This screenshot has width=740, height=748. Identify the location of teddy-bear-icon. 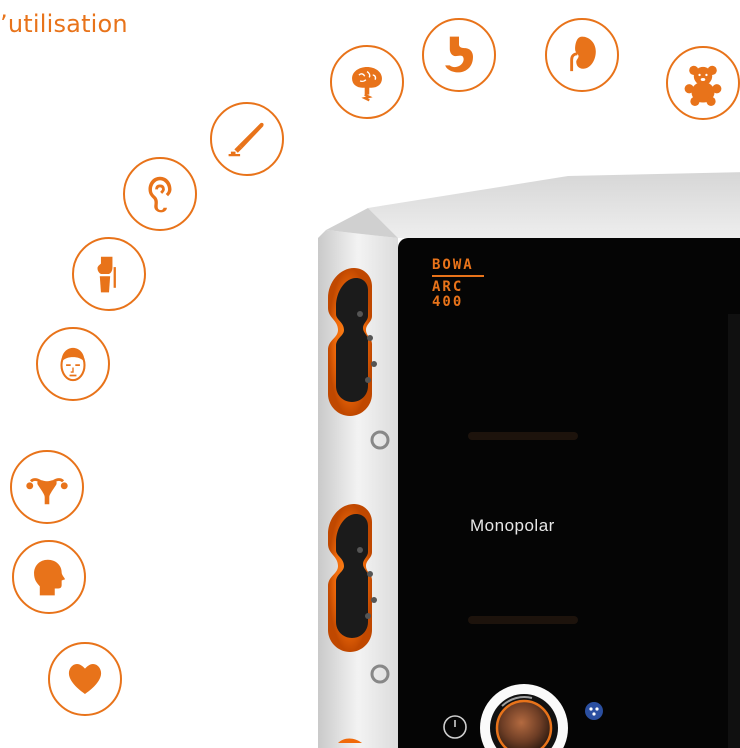
(703, 85).